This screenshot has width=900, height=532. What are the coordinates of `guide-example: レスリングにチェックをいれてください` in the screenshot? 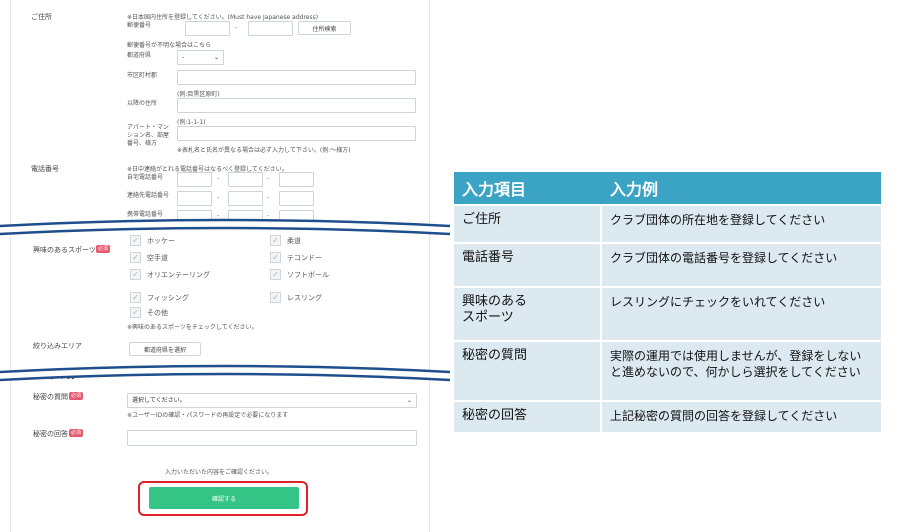 It's located at (741, 314).